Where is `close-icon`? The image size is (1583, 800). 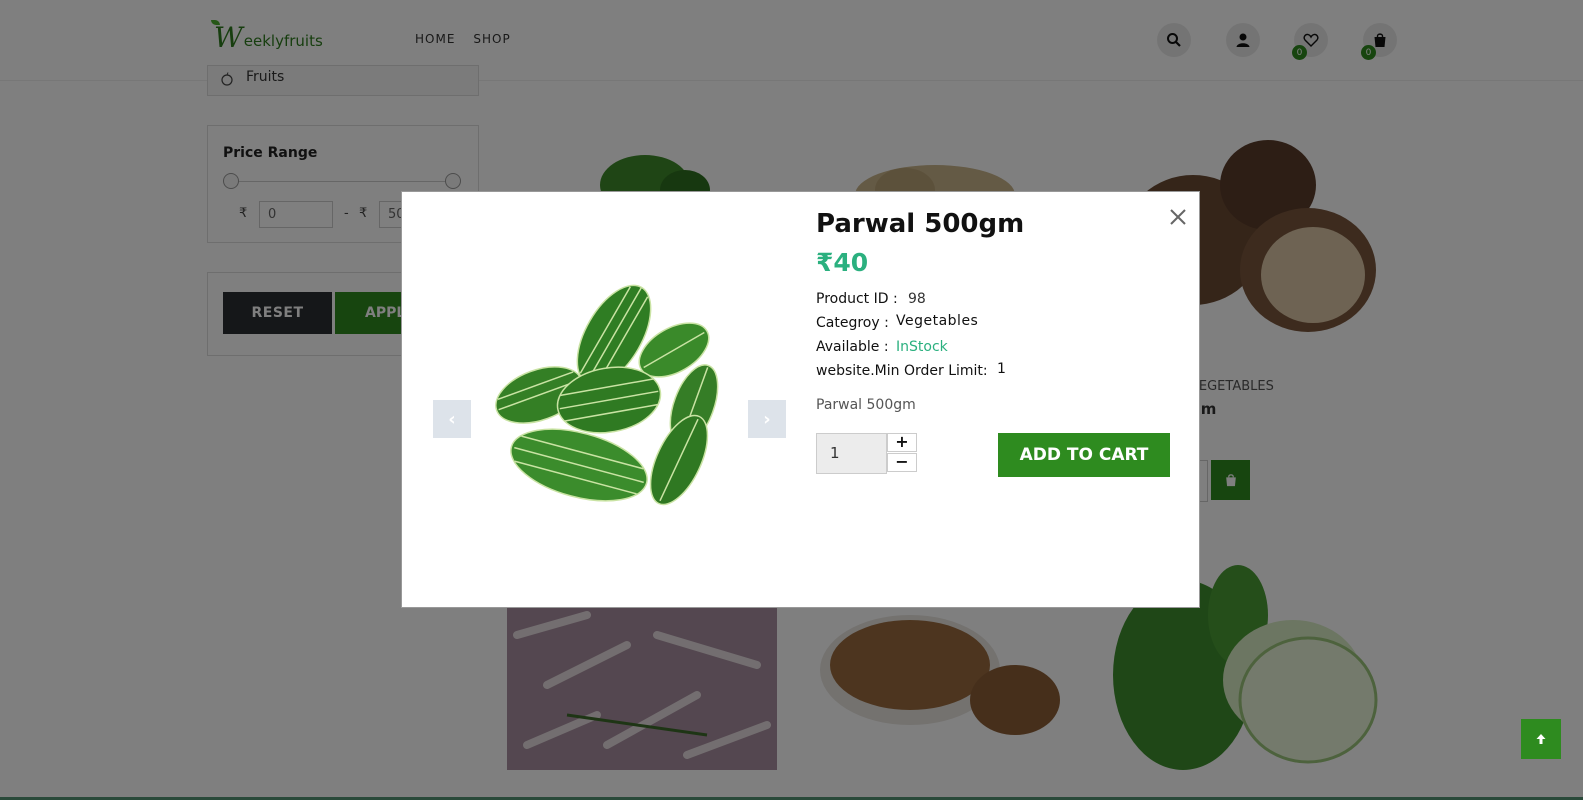
close-icon is located at coordinates (1178, 217).